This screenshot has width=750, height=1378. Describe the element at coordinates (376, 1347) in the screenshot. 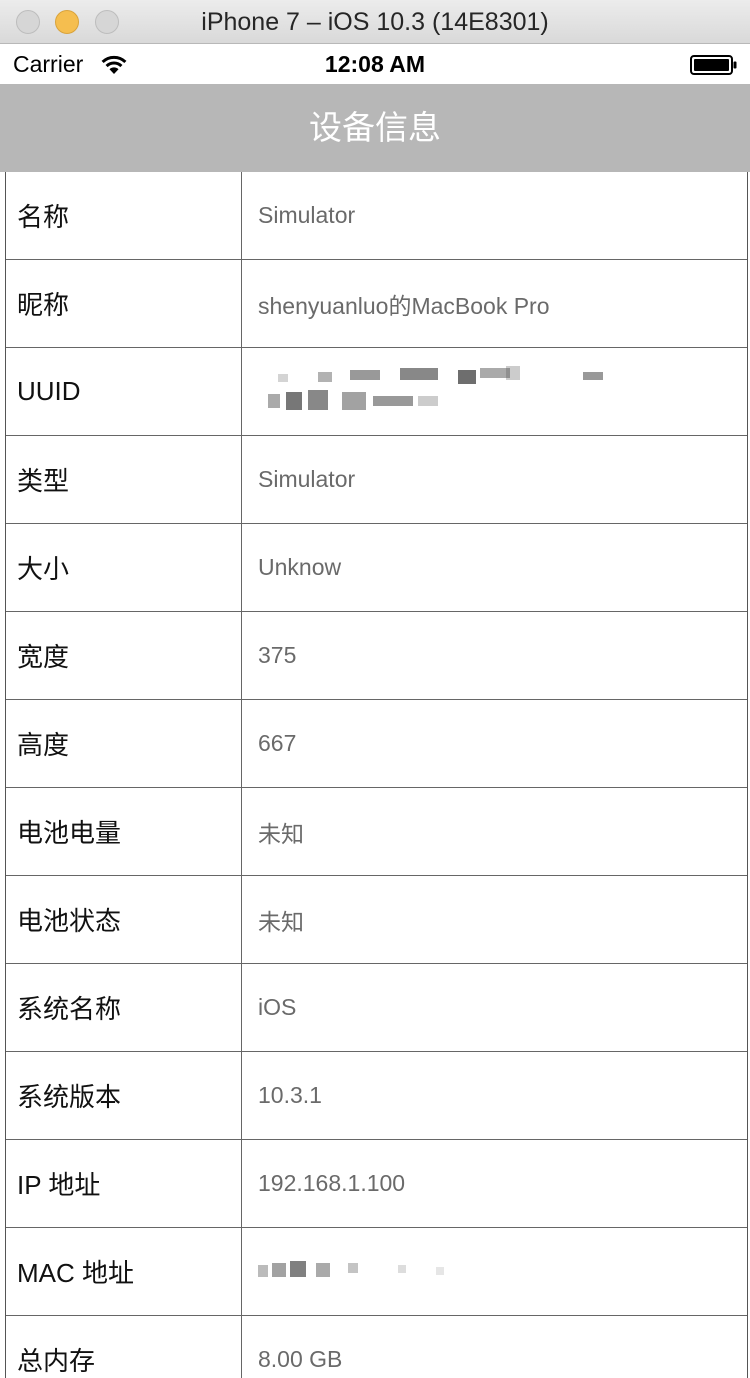

I see `table-row-total-memory: 总内存 8.00 GB` at that location.